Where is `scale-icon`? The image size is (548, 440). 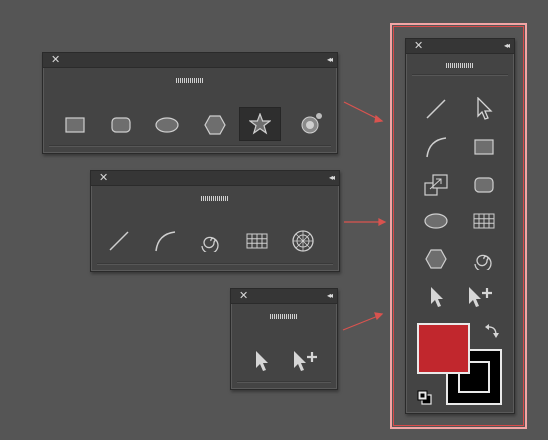 scale-icon is located at coordinates (436, 185).